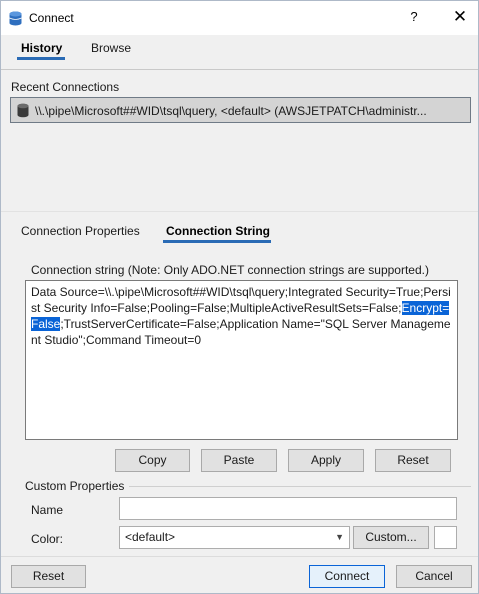  What do you see at coordinates (239, 18) in the screenshot?
I see `title-bar: Connect ? ✕` at bounding box center [239, 18].